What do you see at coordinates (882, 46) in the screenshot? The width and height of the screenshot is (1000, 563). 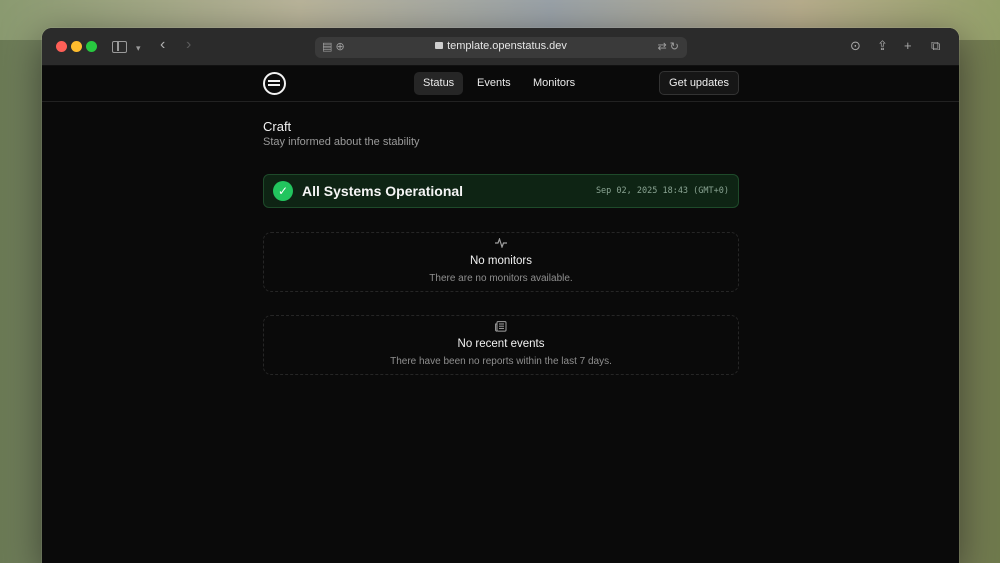 I see `share-icon: ⇪` at bounding box center [882, 46].